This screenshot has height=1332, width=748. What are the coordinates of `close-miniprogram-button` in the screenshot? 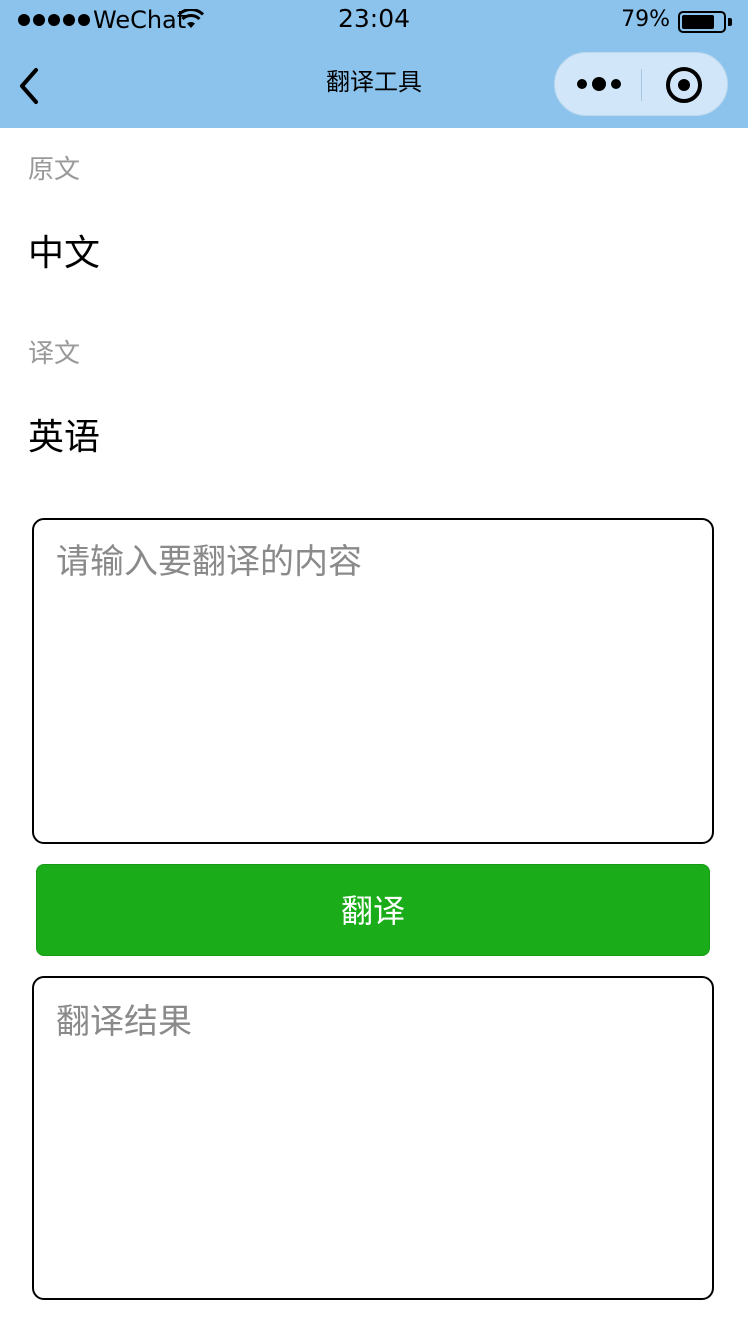 It's located at (685, 84).